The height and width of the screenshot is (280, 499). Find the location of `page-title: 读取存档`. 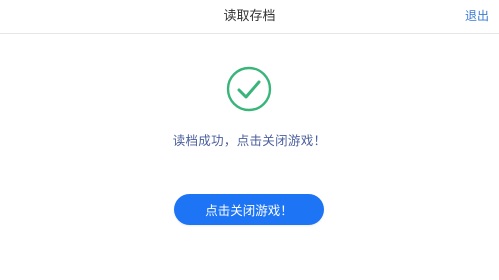

page-title: 读取存档 is located at coordinates (249, 16).